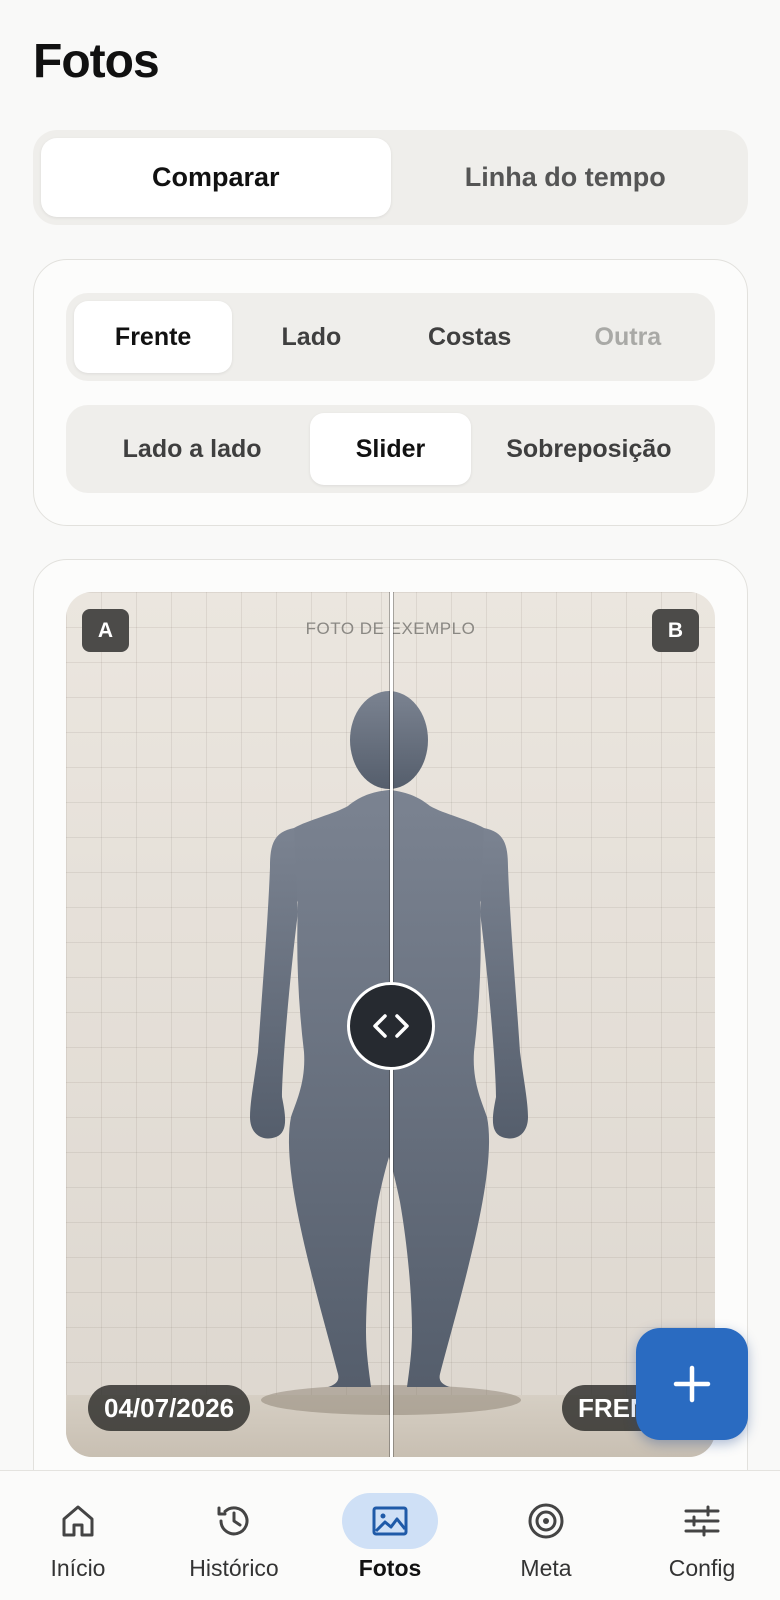 This screenshot has height=1600, width=780. I want to click on mode-option-slider: Slider, so click(390, 449).